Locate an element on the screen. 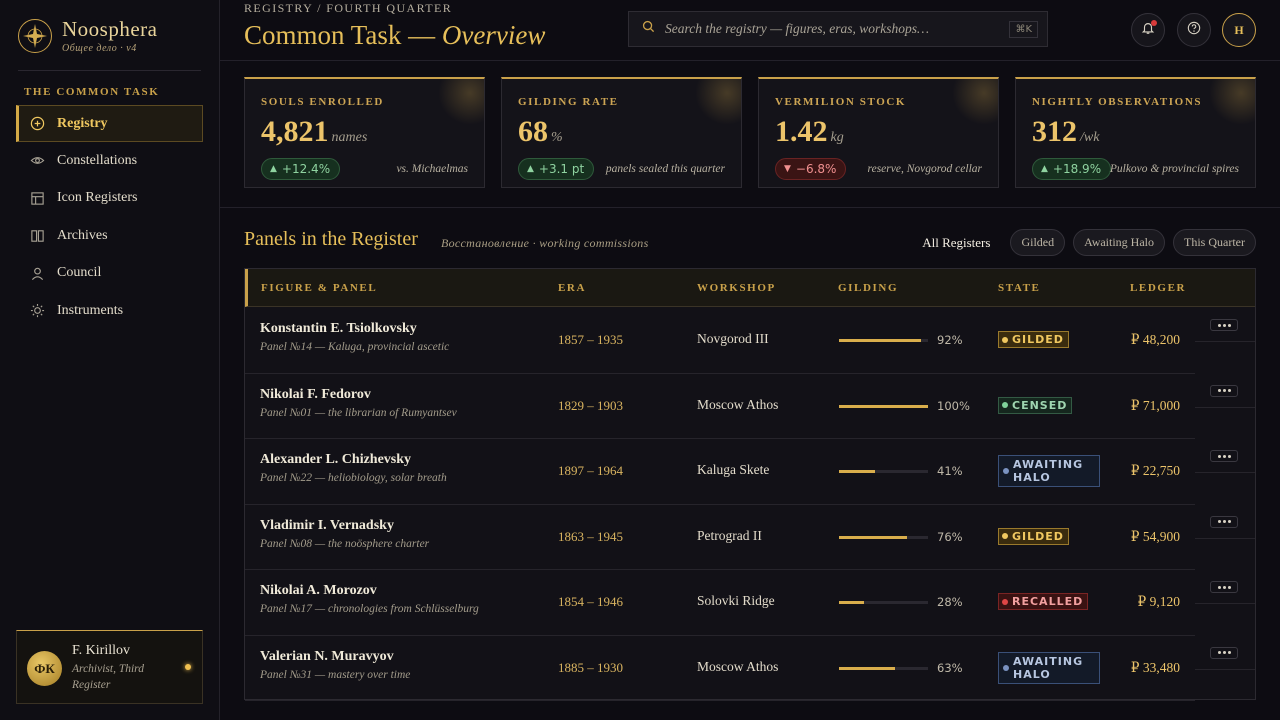  kpi-note: Pulkovo & provincial spires is located at coordinates (1174, 169).